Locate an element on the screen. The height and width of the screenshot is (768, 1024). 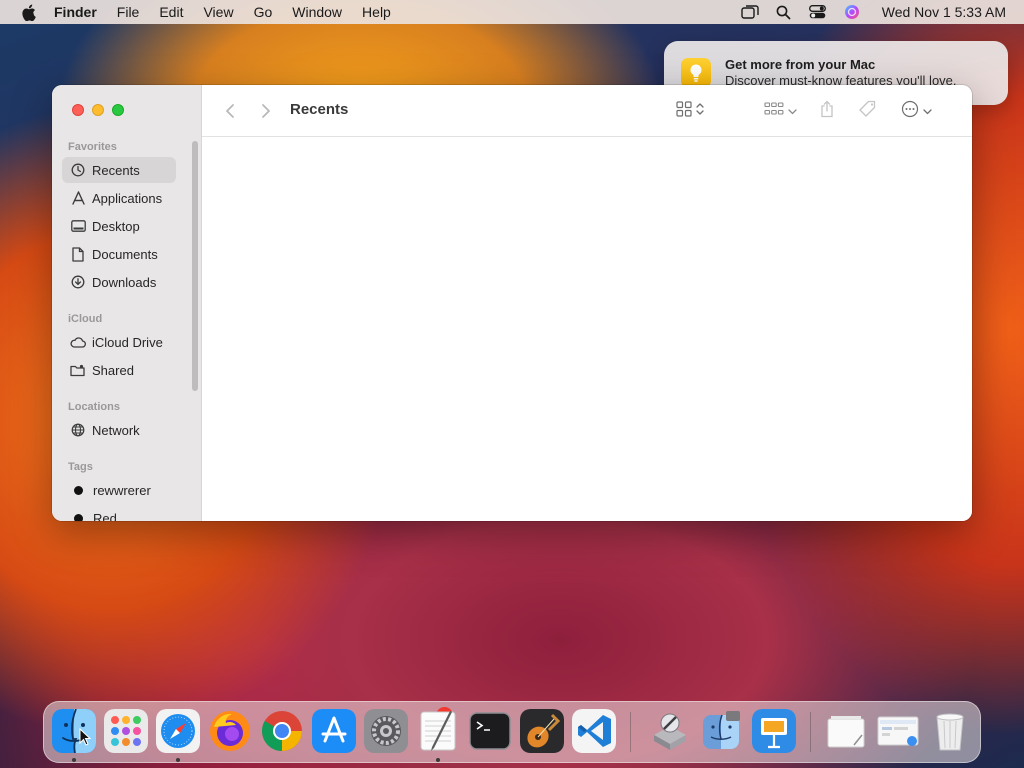
sidebar-item-downloads: Downloads is located at coordinates (119, 282).